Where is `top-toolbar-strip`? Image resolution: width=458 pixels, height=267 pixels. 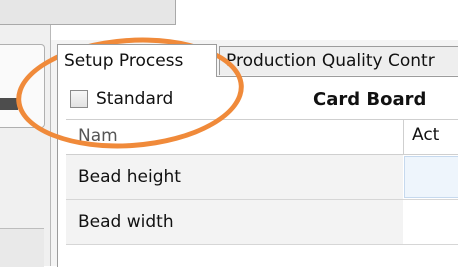
top-toolbar-strip is located at coordinates (88, 12).